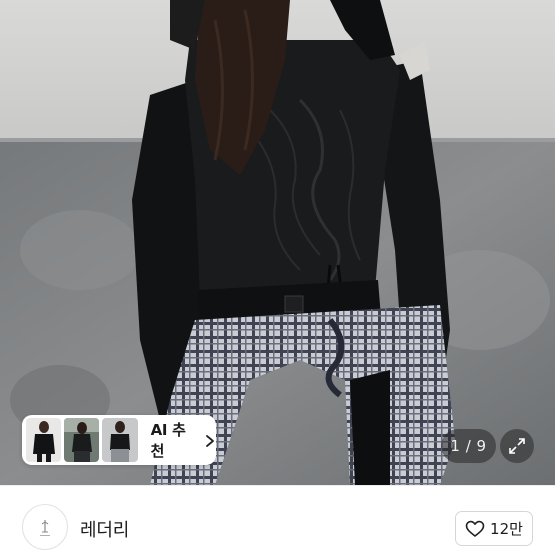 The height and width of the screenshot is (555, 555). Describe the element at coordinates (475, 529) in the screenshot. I see `heart-icon` at that location.